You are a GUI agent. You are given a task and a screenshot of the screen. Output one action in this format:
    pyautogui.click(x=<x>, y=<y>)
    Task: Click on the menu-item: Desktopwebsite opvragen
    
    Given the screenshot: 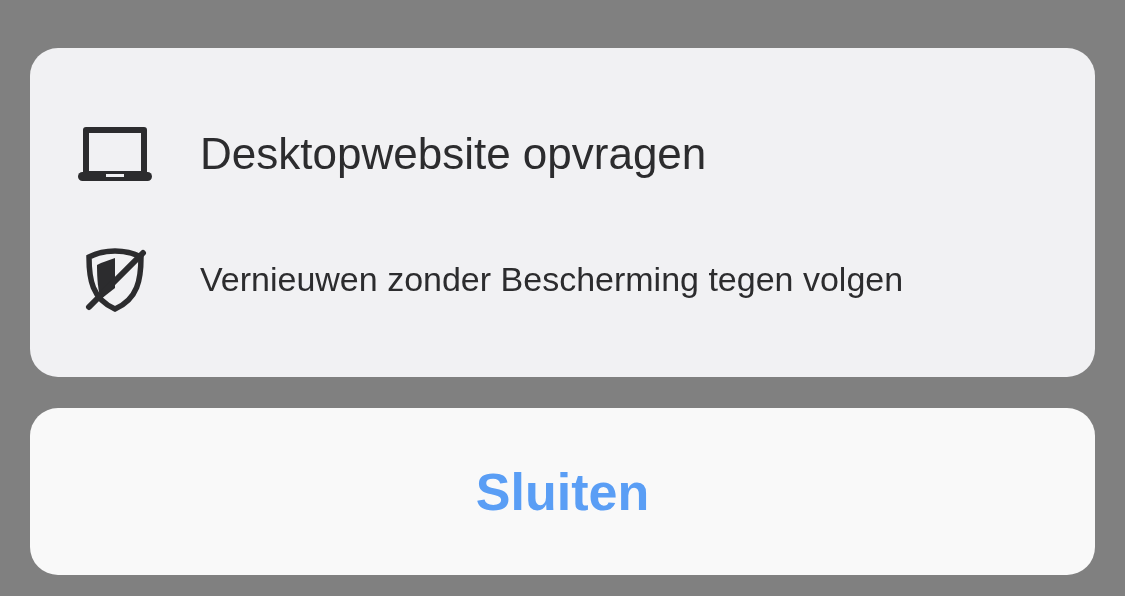 What is the action you would take?
    pyautogui.click(x=453, y=153)
    